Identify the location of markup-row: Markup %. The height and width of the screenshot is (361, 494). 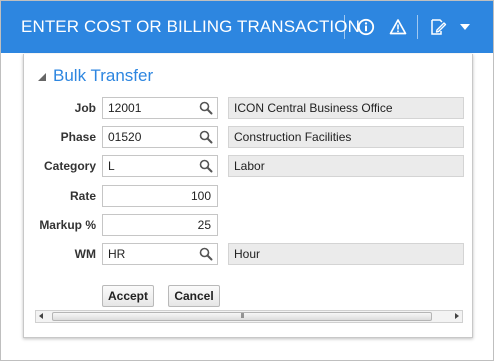
(248, 225).